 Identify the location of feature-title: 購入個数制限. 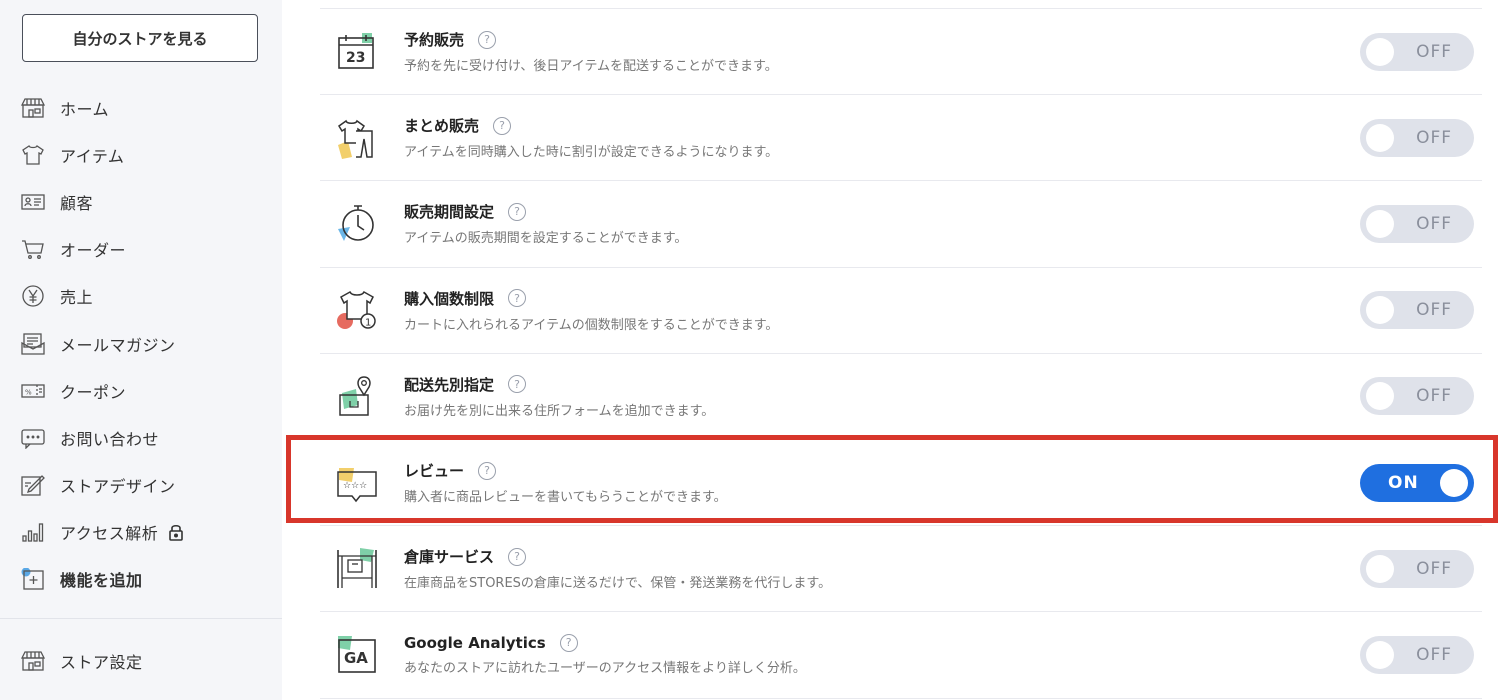
(449, 298).